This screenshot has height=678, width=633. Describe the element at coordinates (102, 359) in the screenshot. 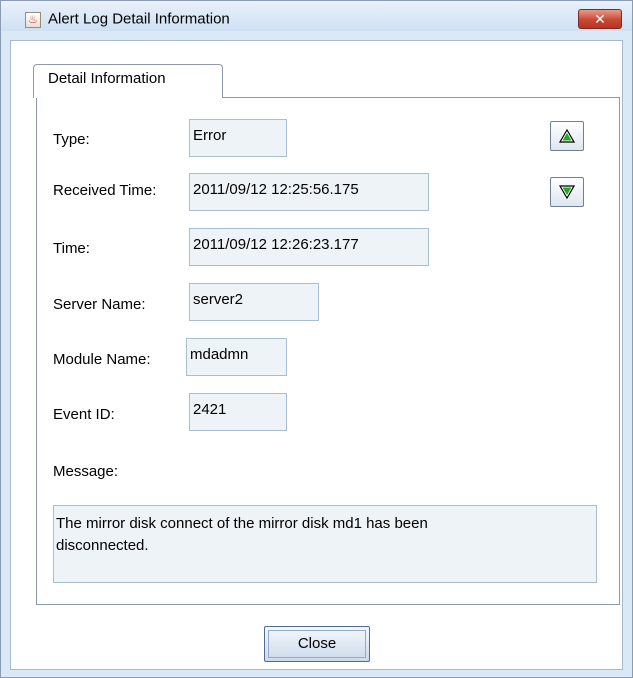

I see `module-name-label: Module Name:` at that location.